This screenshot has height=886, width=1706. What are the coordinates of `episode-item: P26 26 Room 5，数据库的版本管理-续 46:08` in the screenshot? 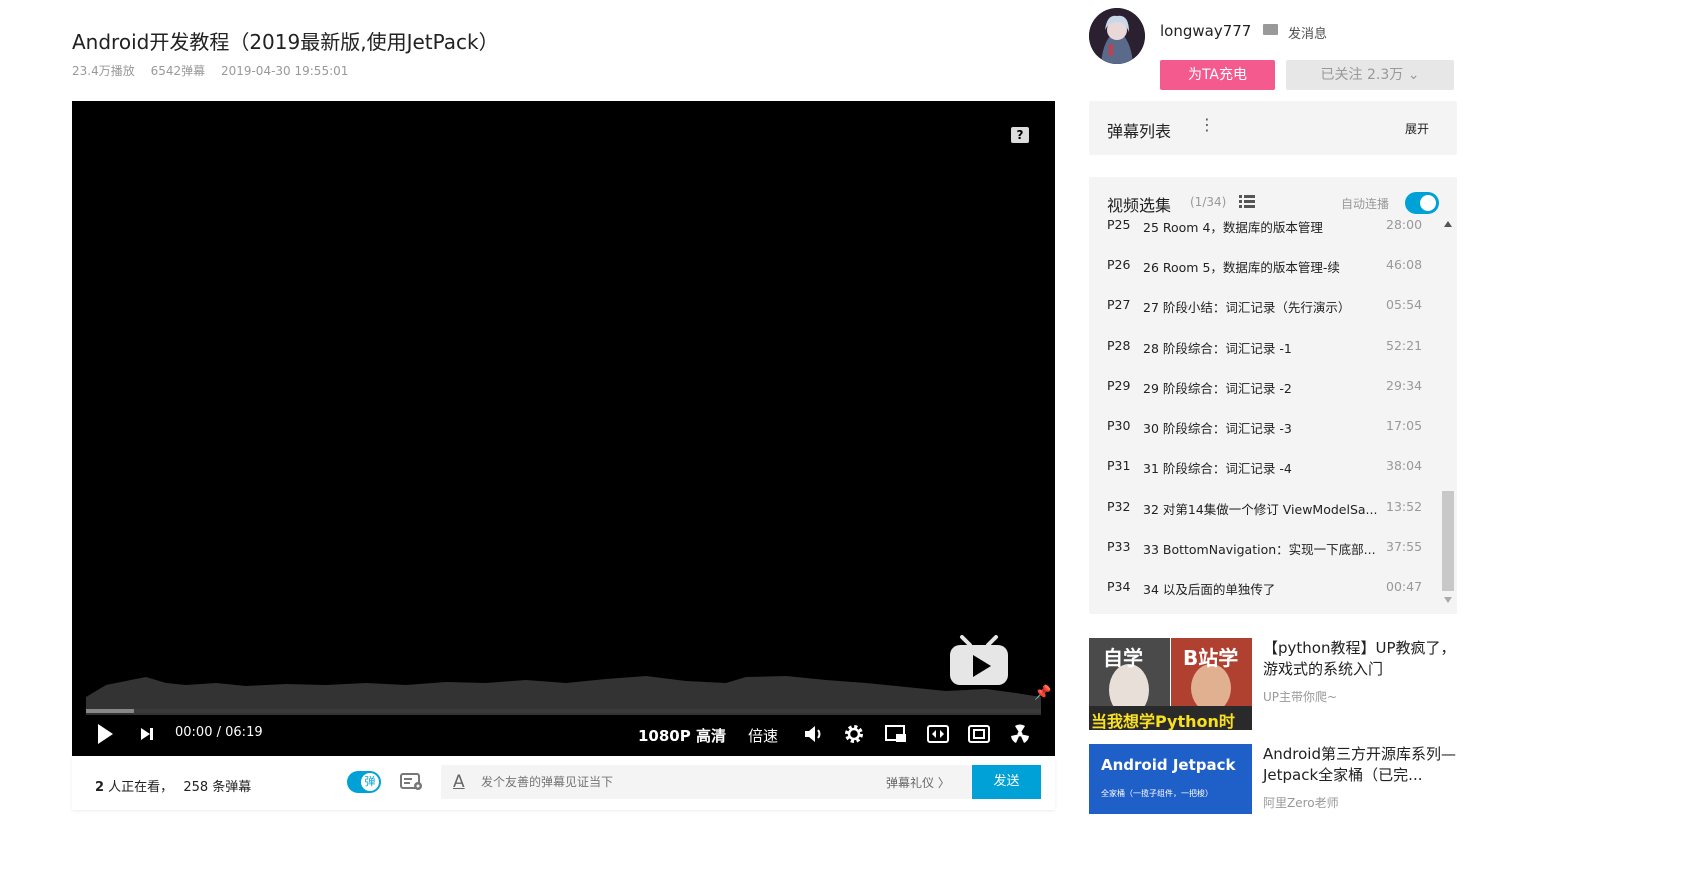 It's located at (1264, 265).